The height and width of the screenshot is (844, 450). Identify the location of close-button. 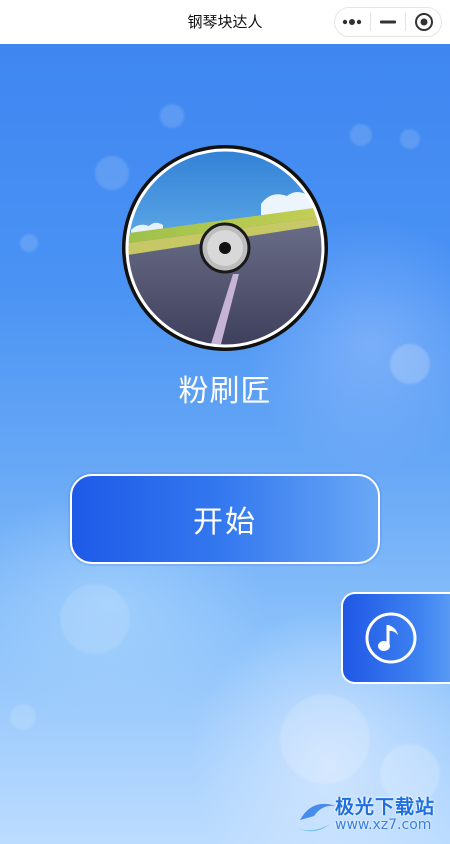
(423, 22).